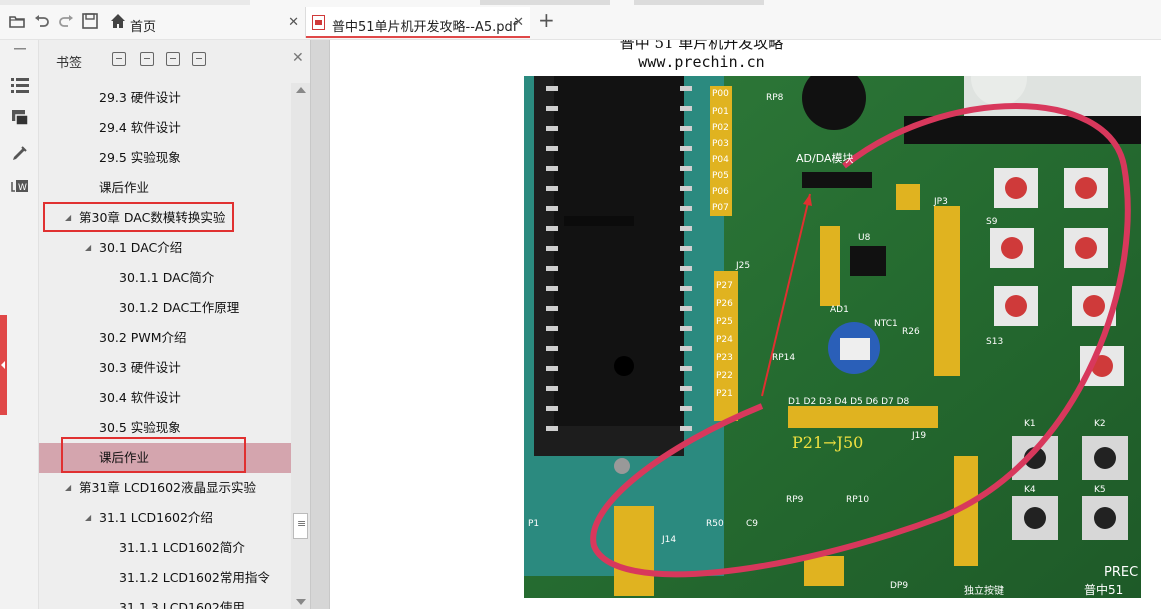  Describe the element at coordinates (720, 144) in the screenshot. I see `board-label-p03: P03` at that location.